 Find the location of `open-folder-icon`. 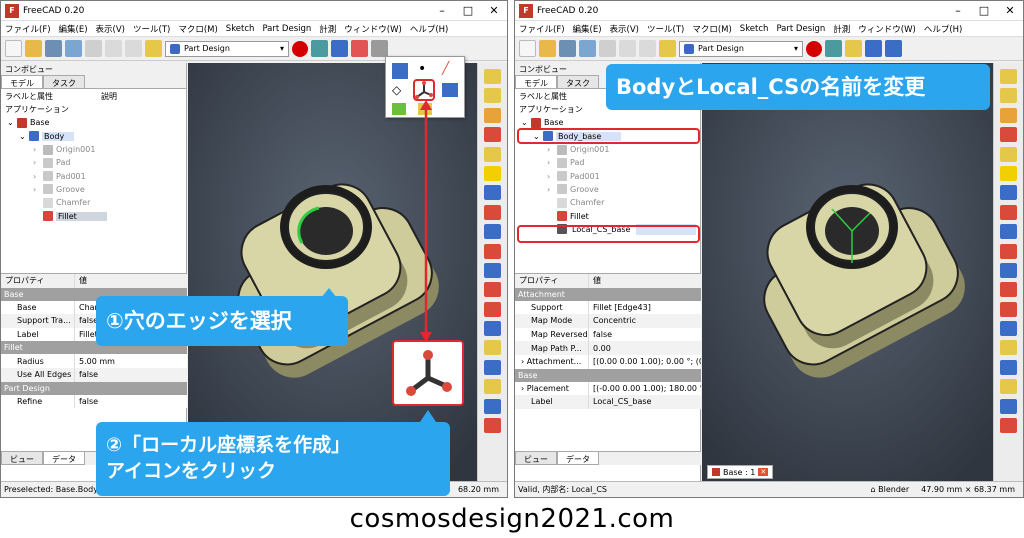

open-folder-icon is located at coordinates (33, 48).